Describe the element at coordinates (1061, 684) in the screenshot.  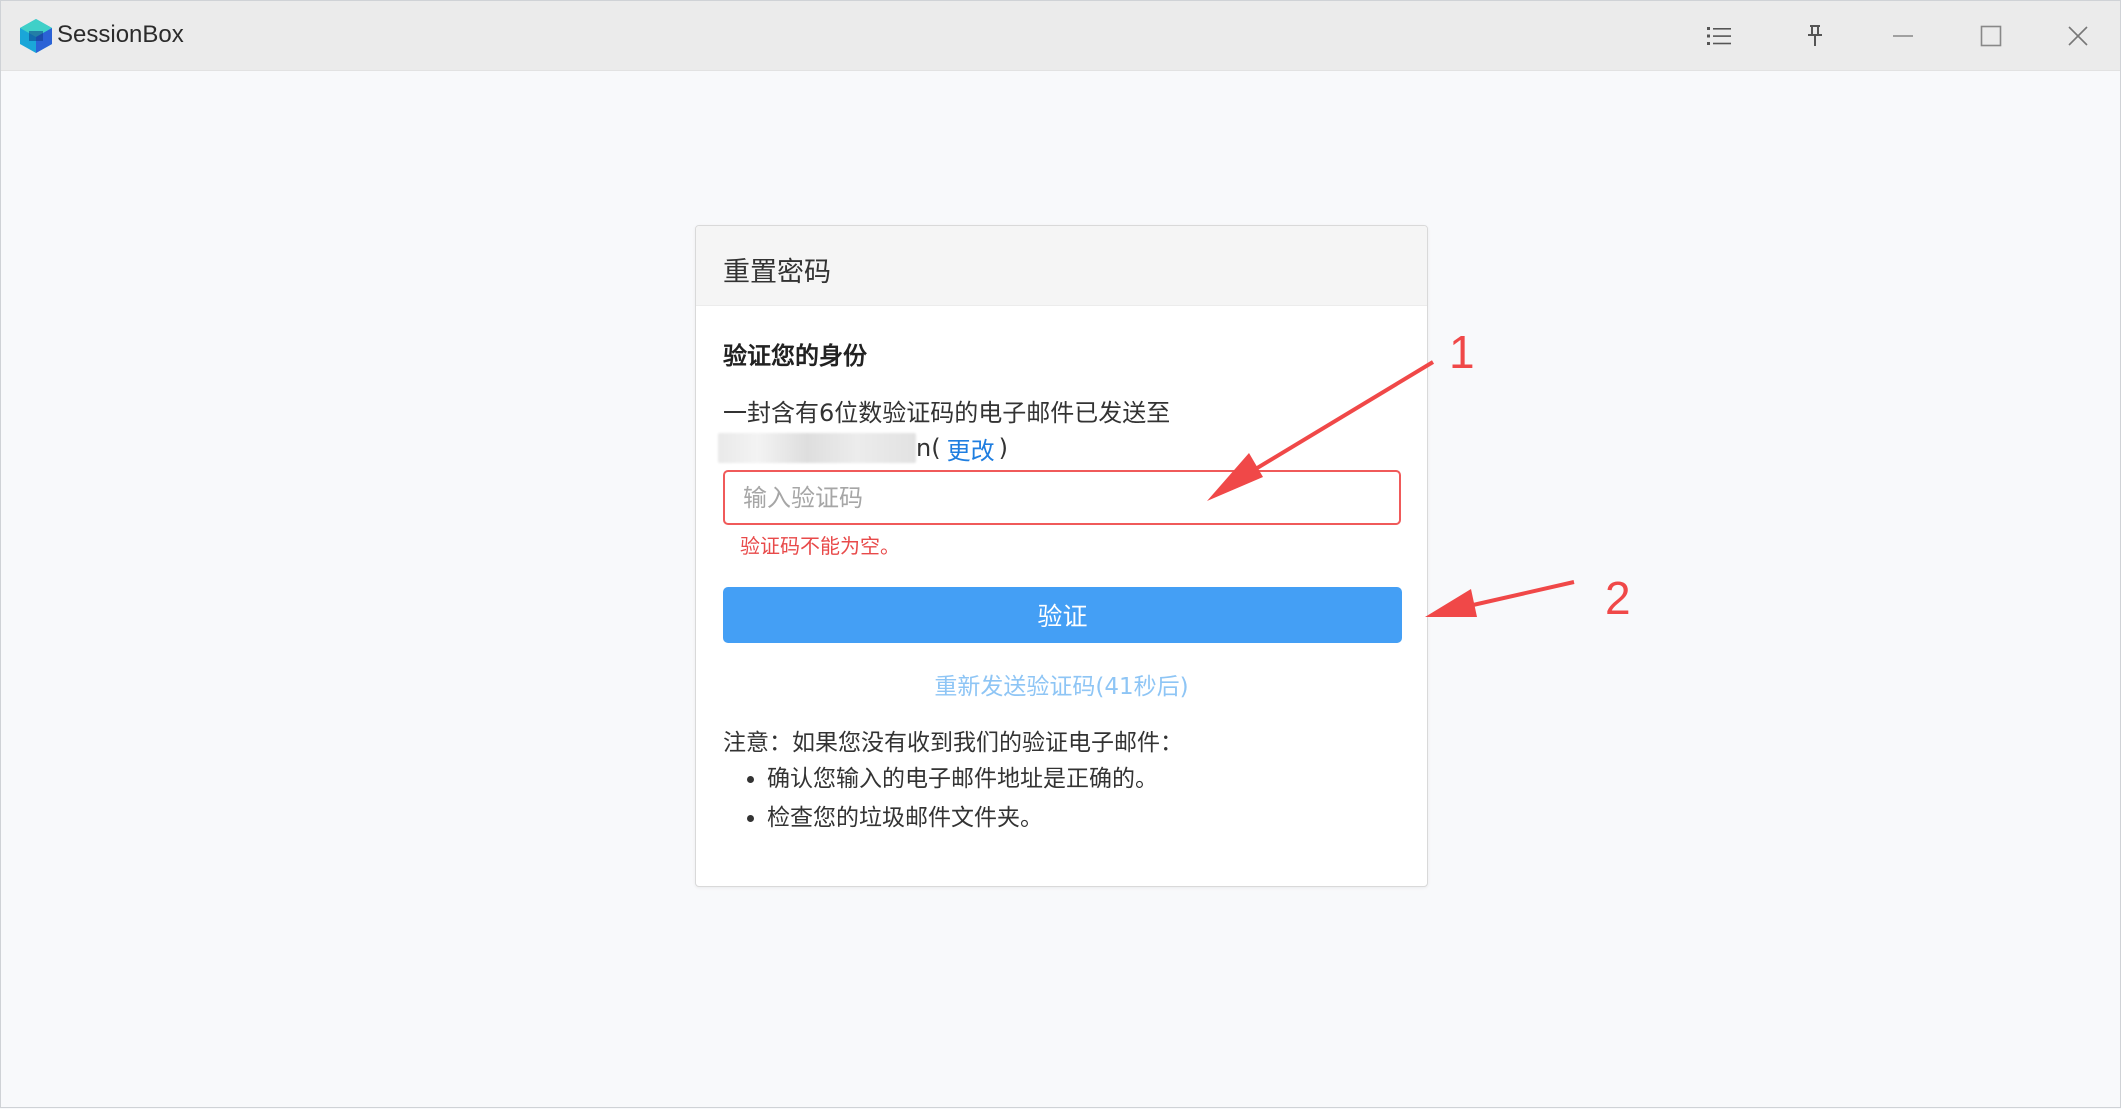
I see `resend-code-link: 重新发送验证码(41秒后)` at that location.